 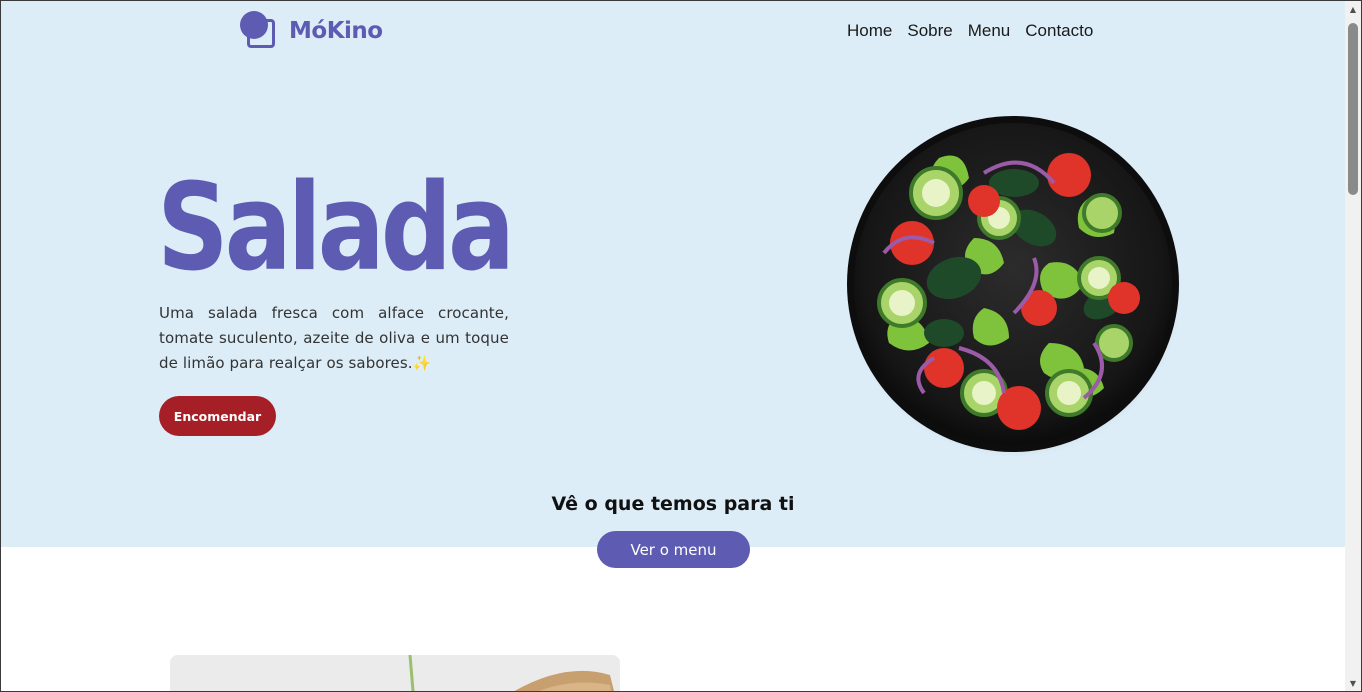 What do you see at coordinates (869, 31) in the screenshot?
I see `nav-item-home: Home` at bounding box center [869, 31].